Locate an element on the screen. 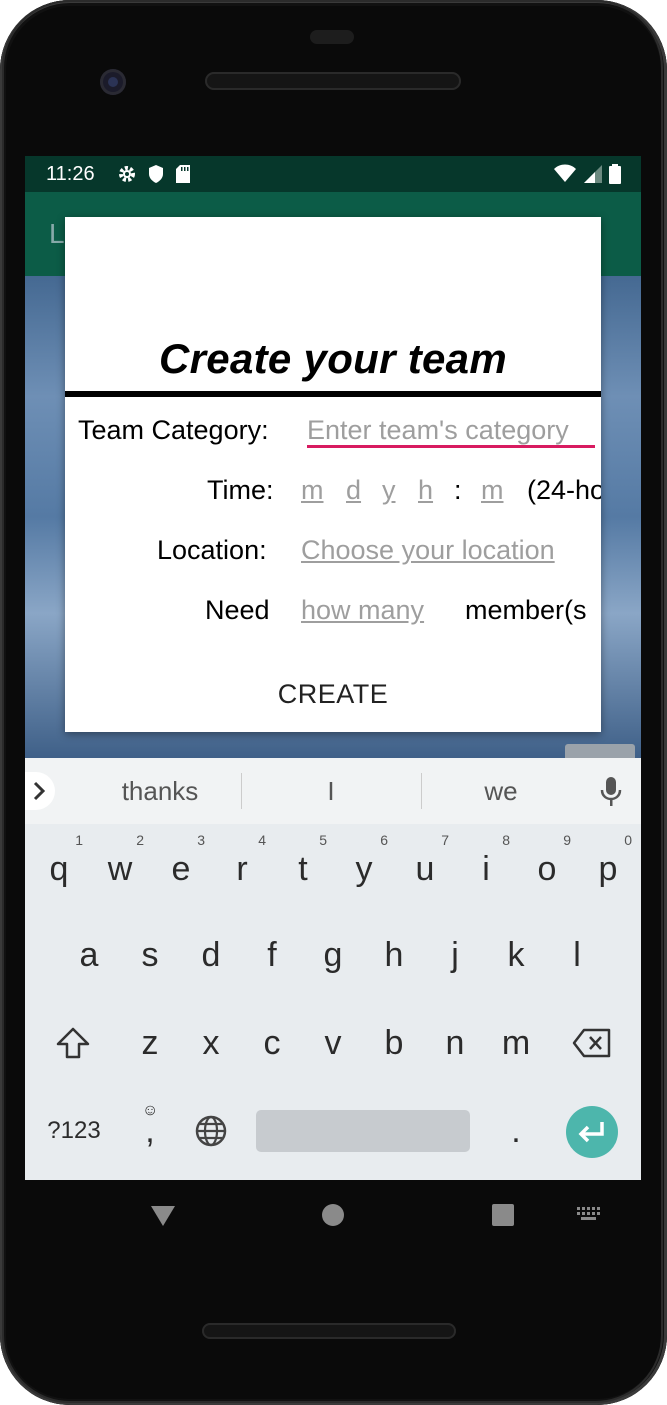 Image resolution: width=667 pixels, height=1405 pixels. suggestion-3: we is located at coordinates (501, 791).